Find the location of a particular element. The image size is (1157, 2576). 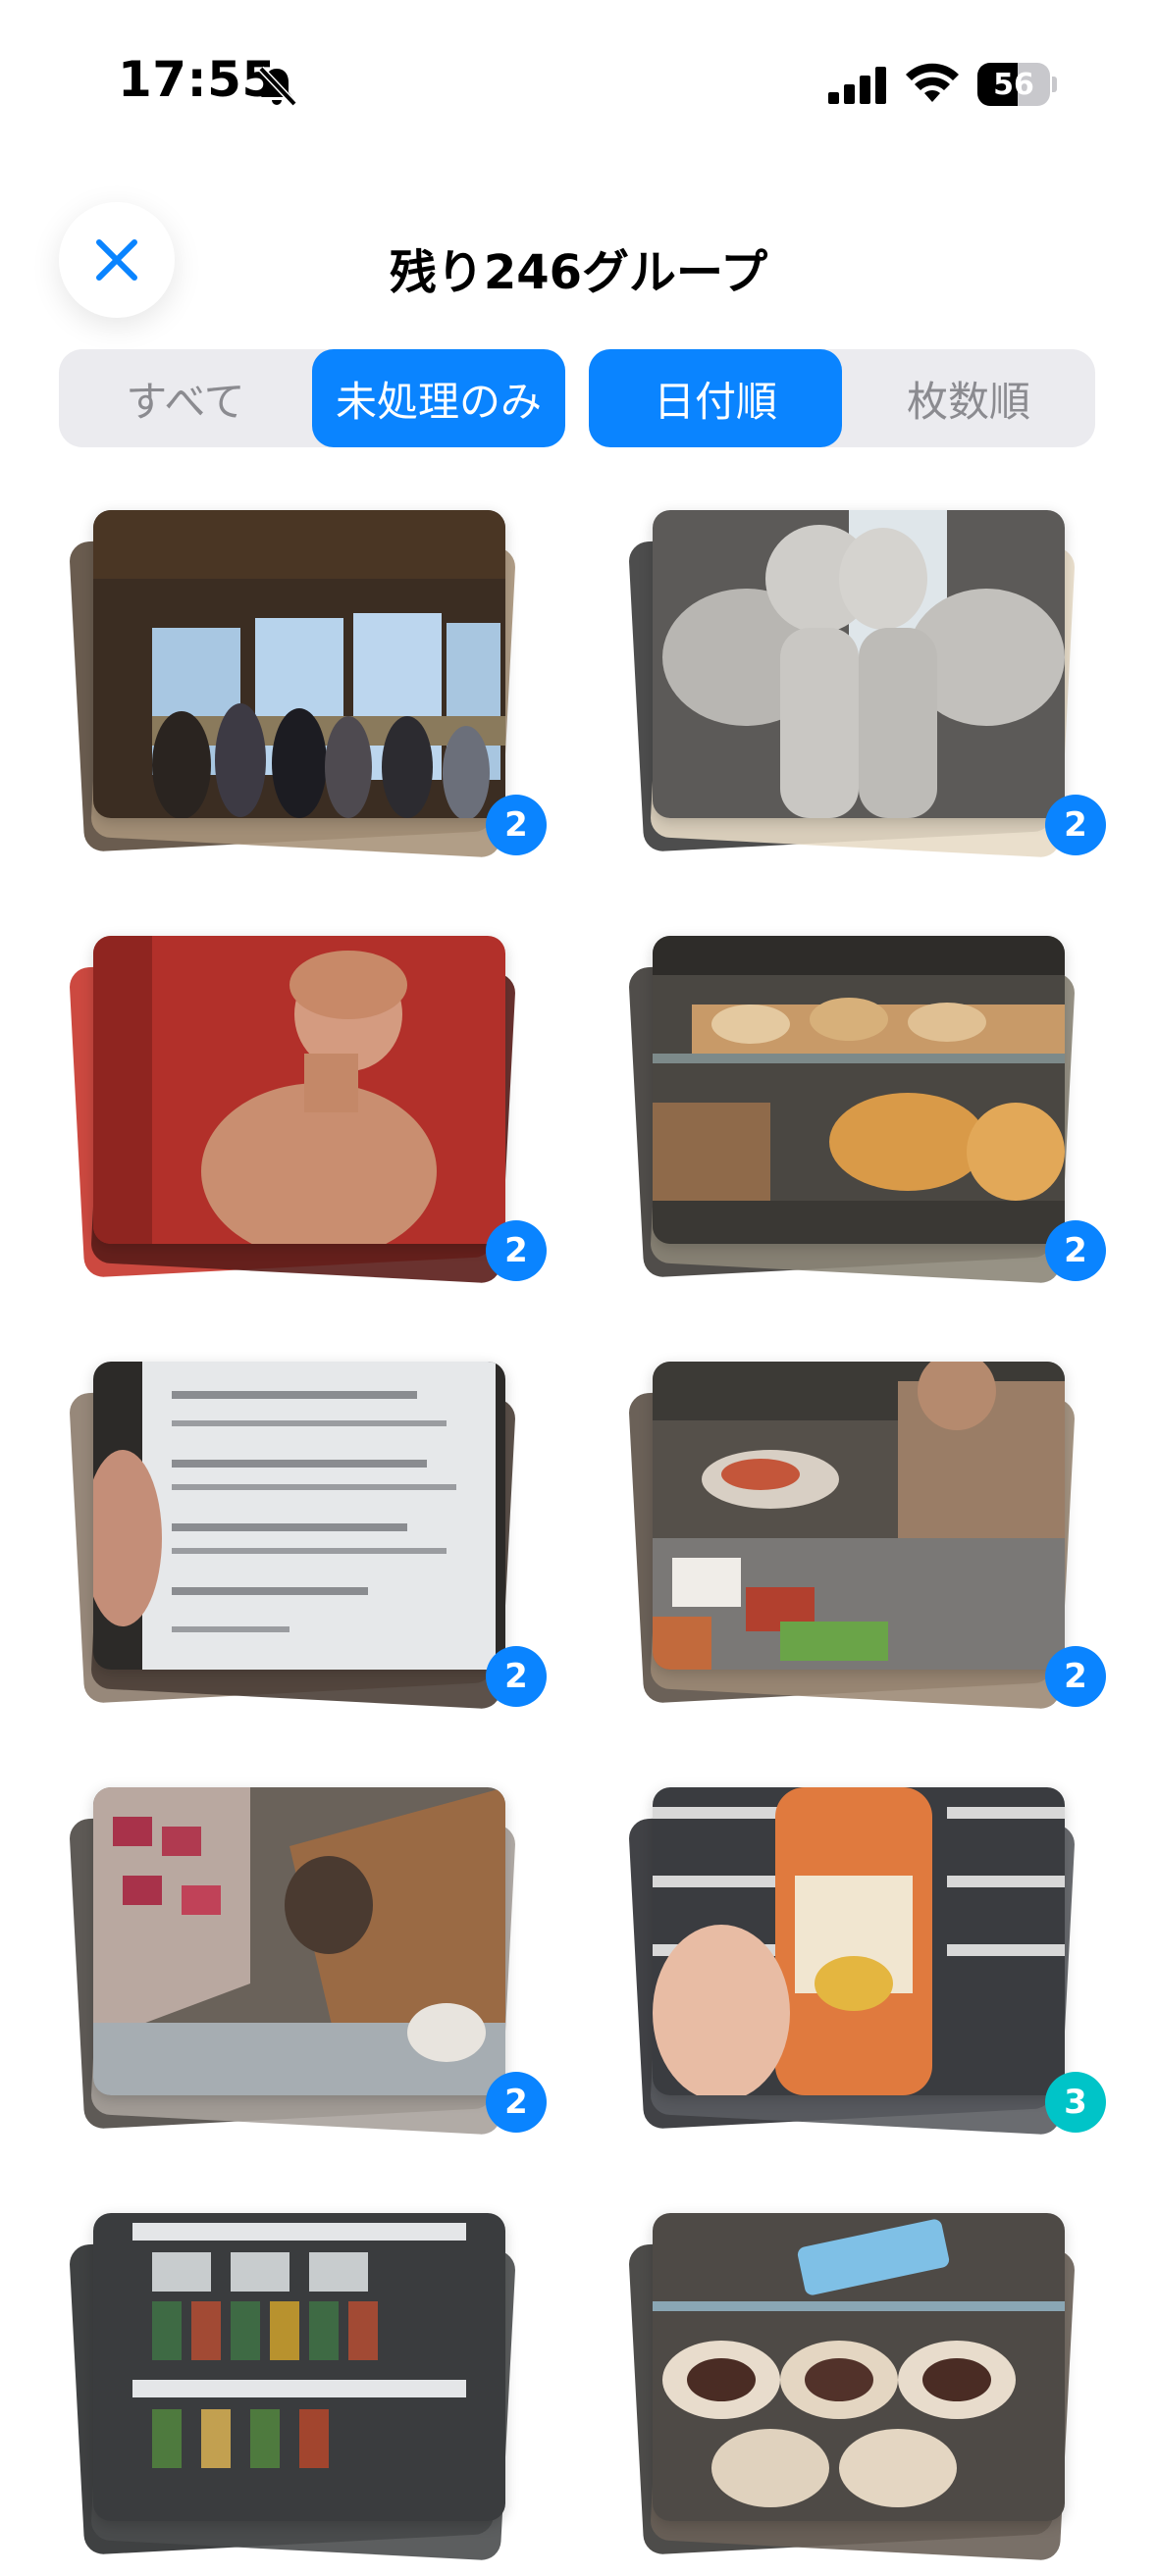

photo-group-card: 3 is located at coordinates (862, 1968).